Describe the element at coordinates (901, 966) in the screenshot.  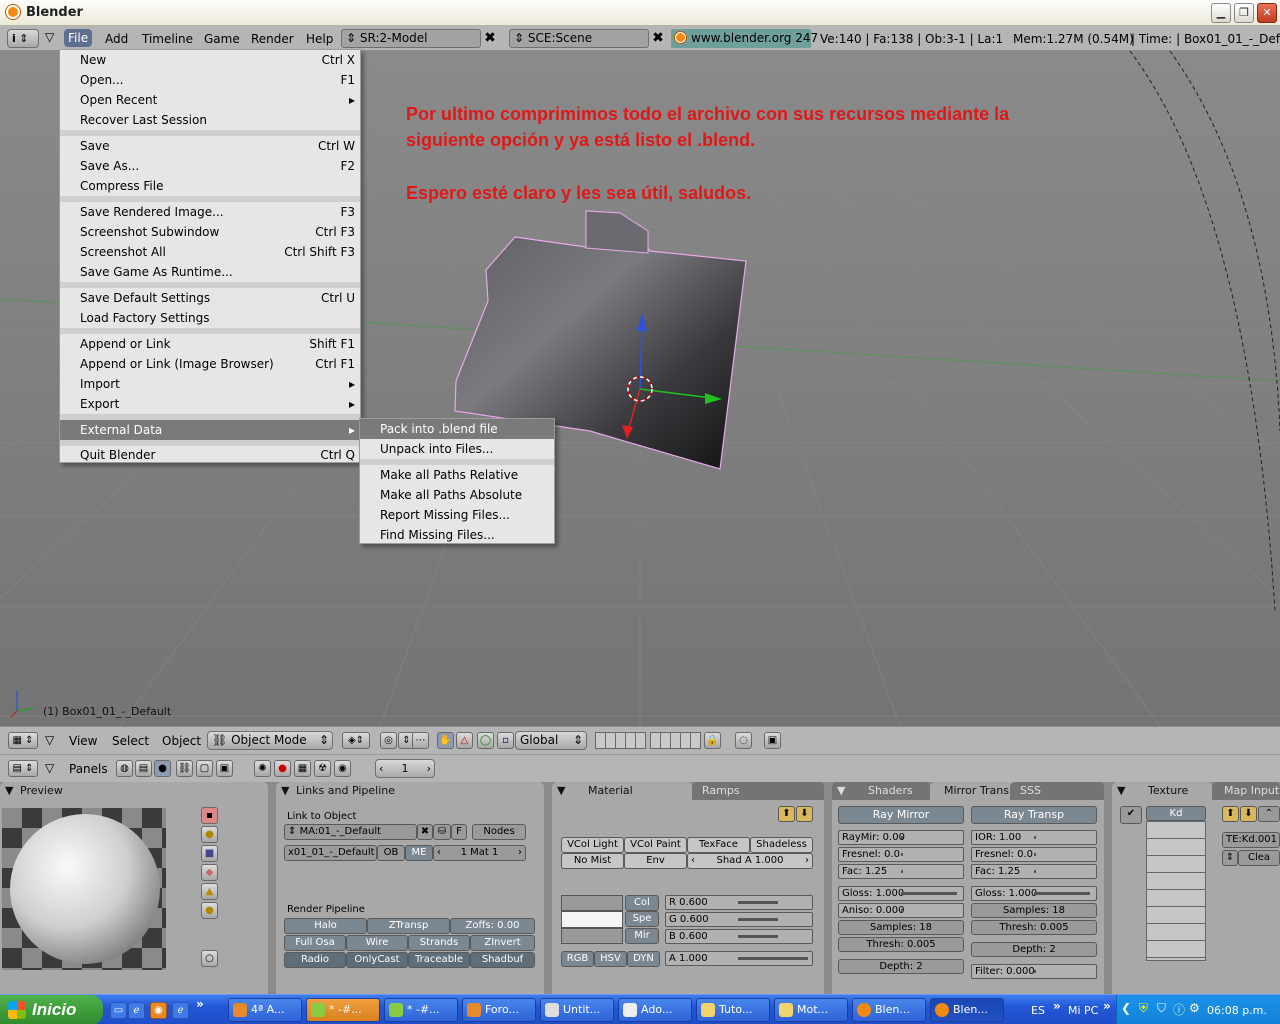
I see `depth-mirror-field: Depth: 2` at that location.